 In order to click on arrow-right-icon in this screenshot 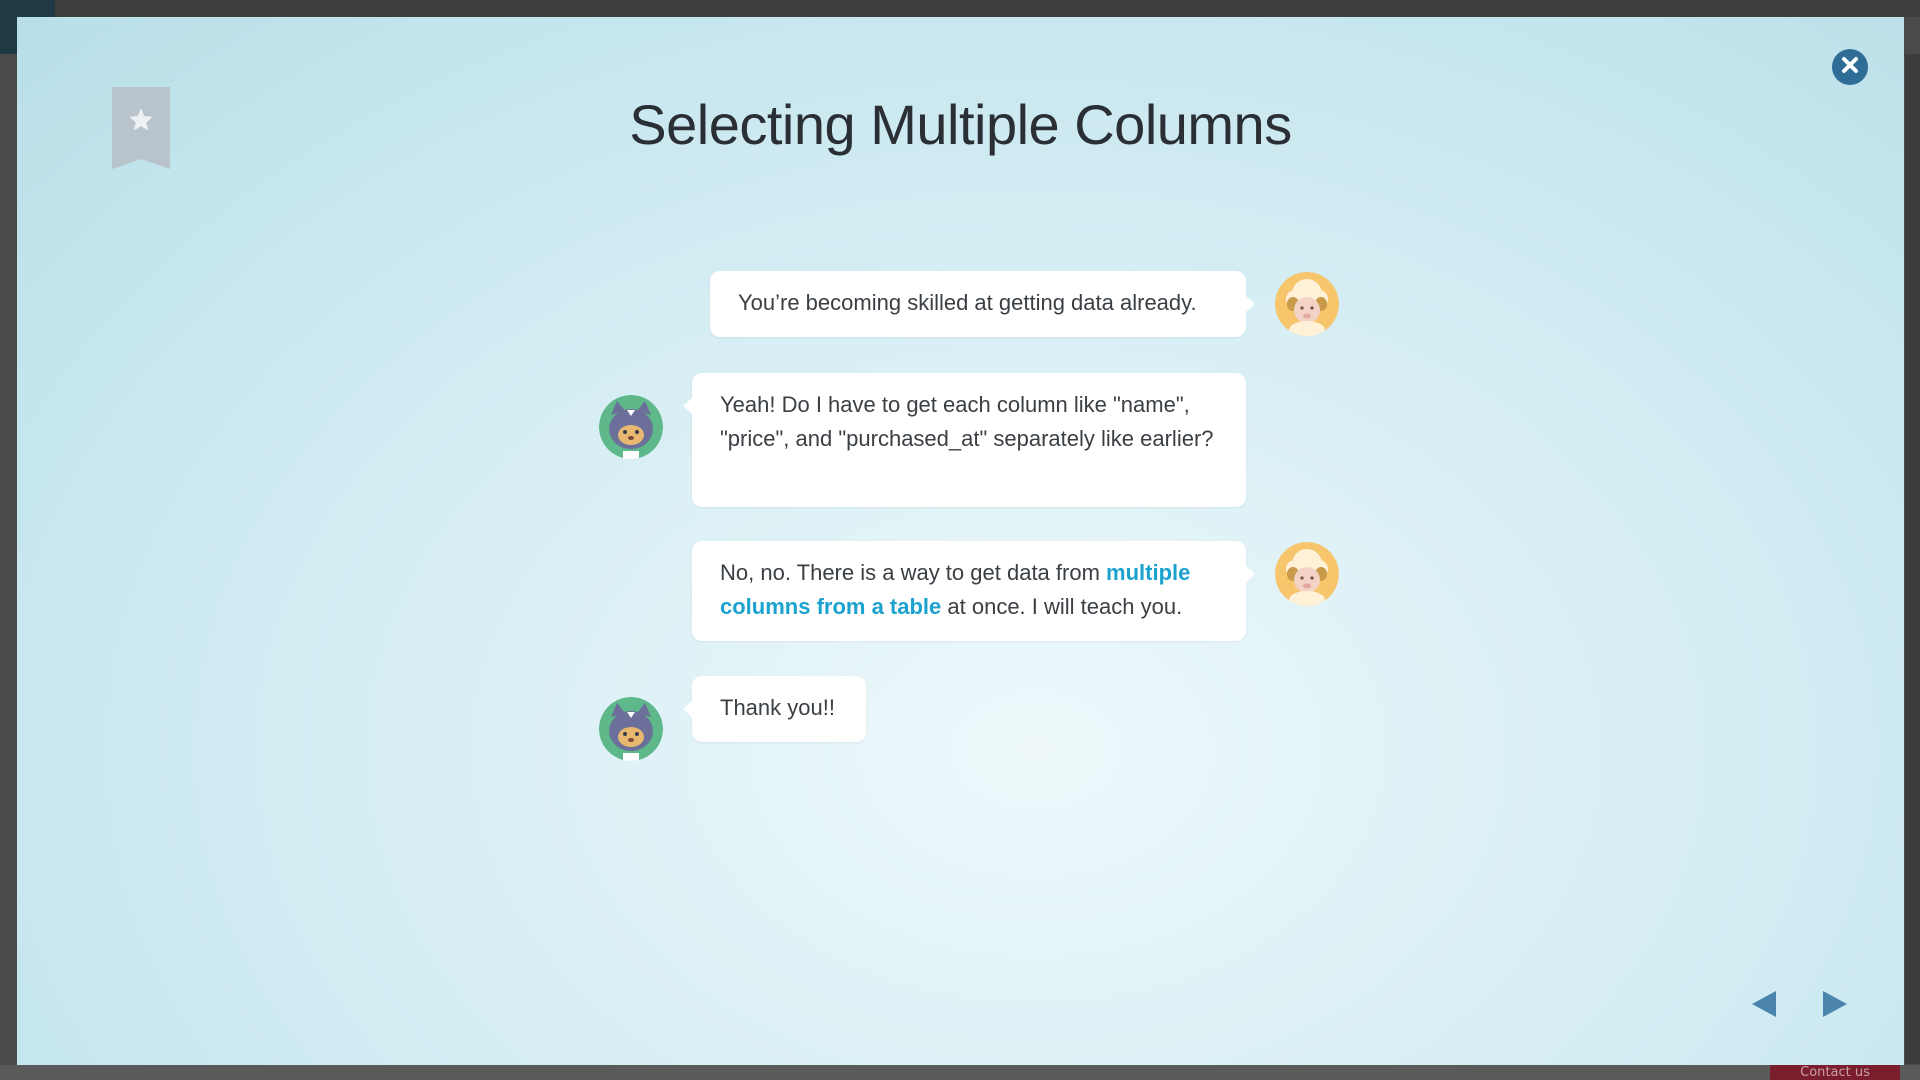, I will do `click(1834, 1008)`.